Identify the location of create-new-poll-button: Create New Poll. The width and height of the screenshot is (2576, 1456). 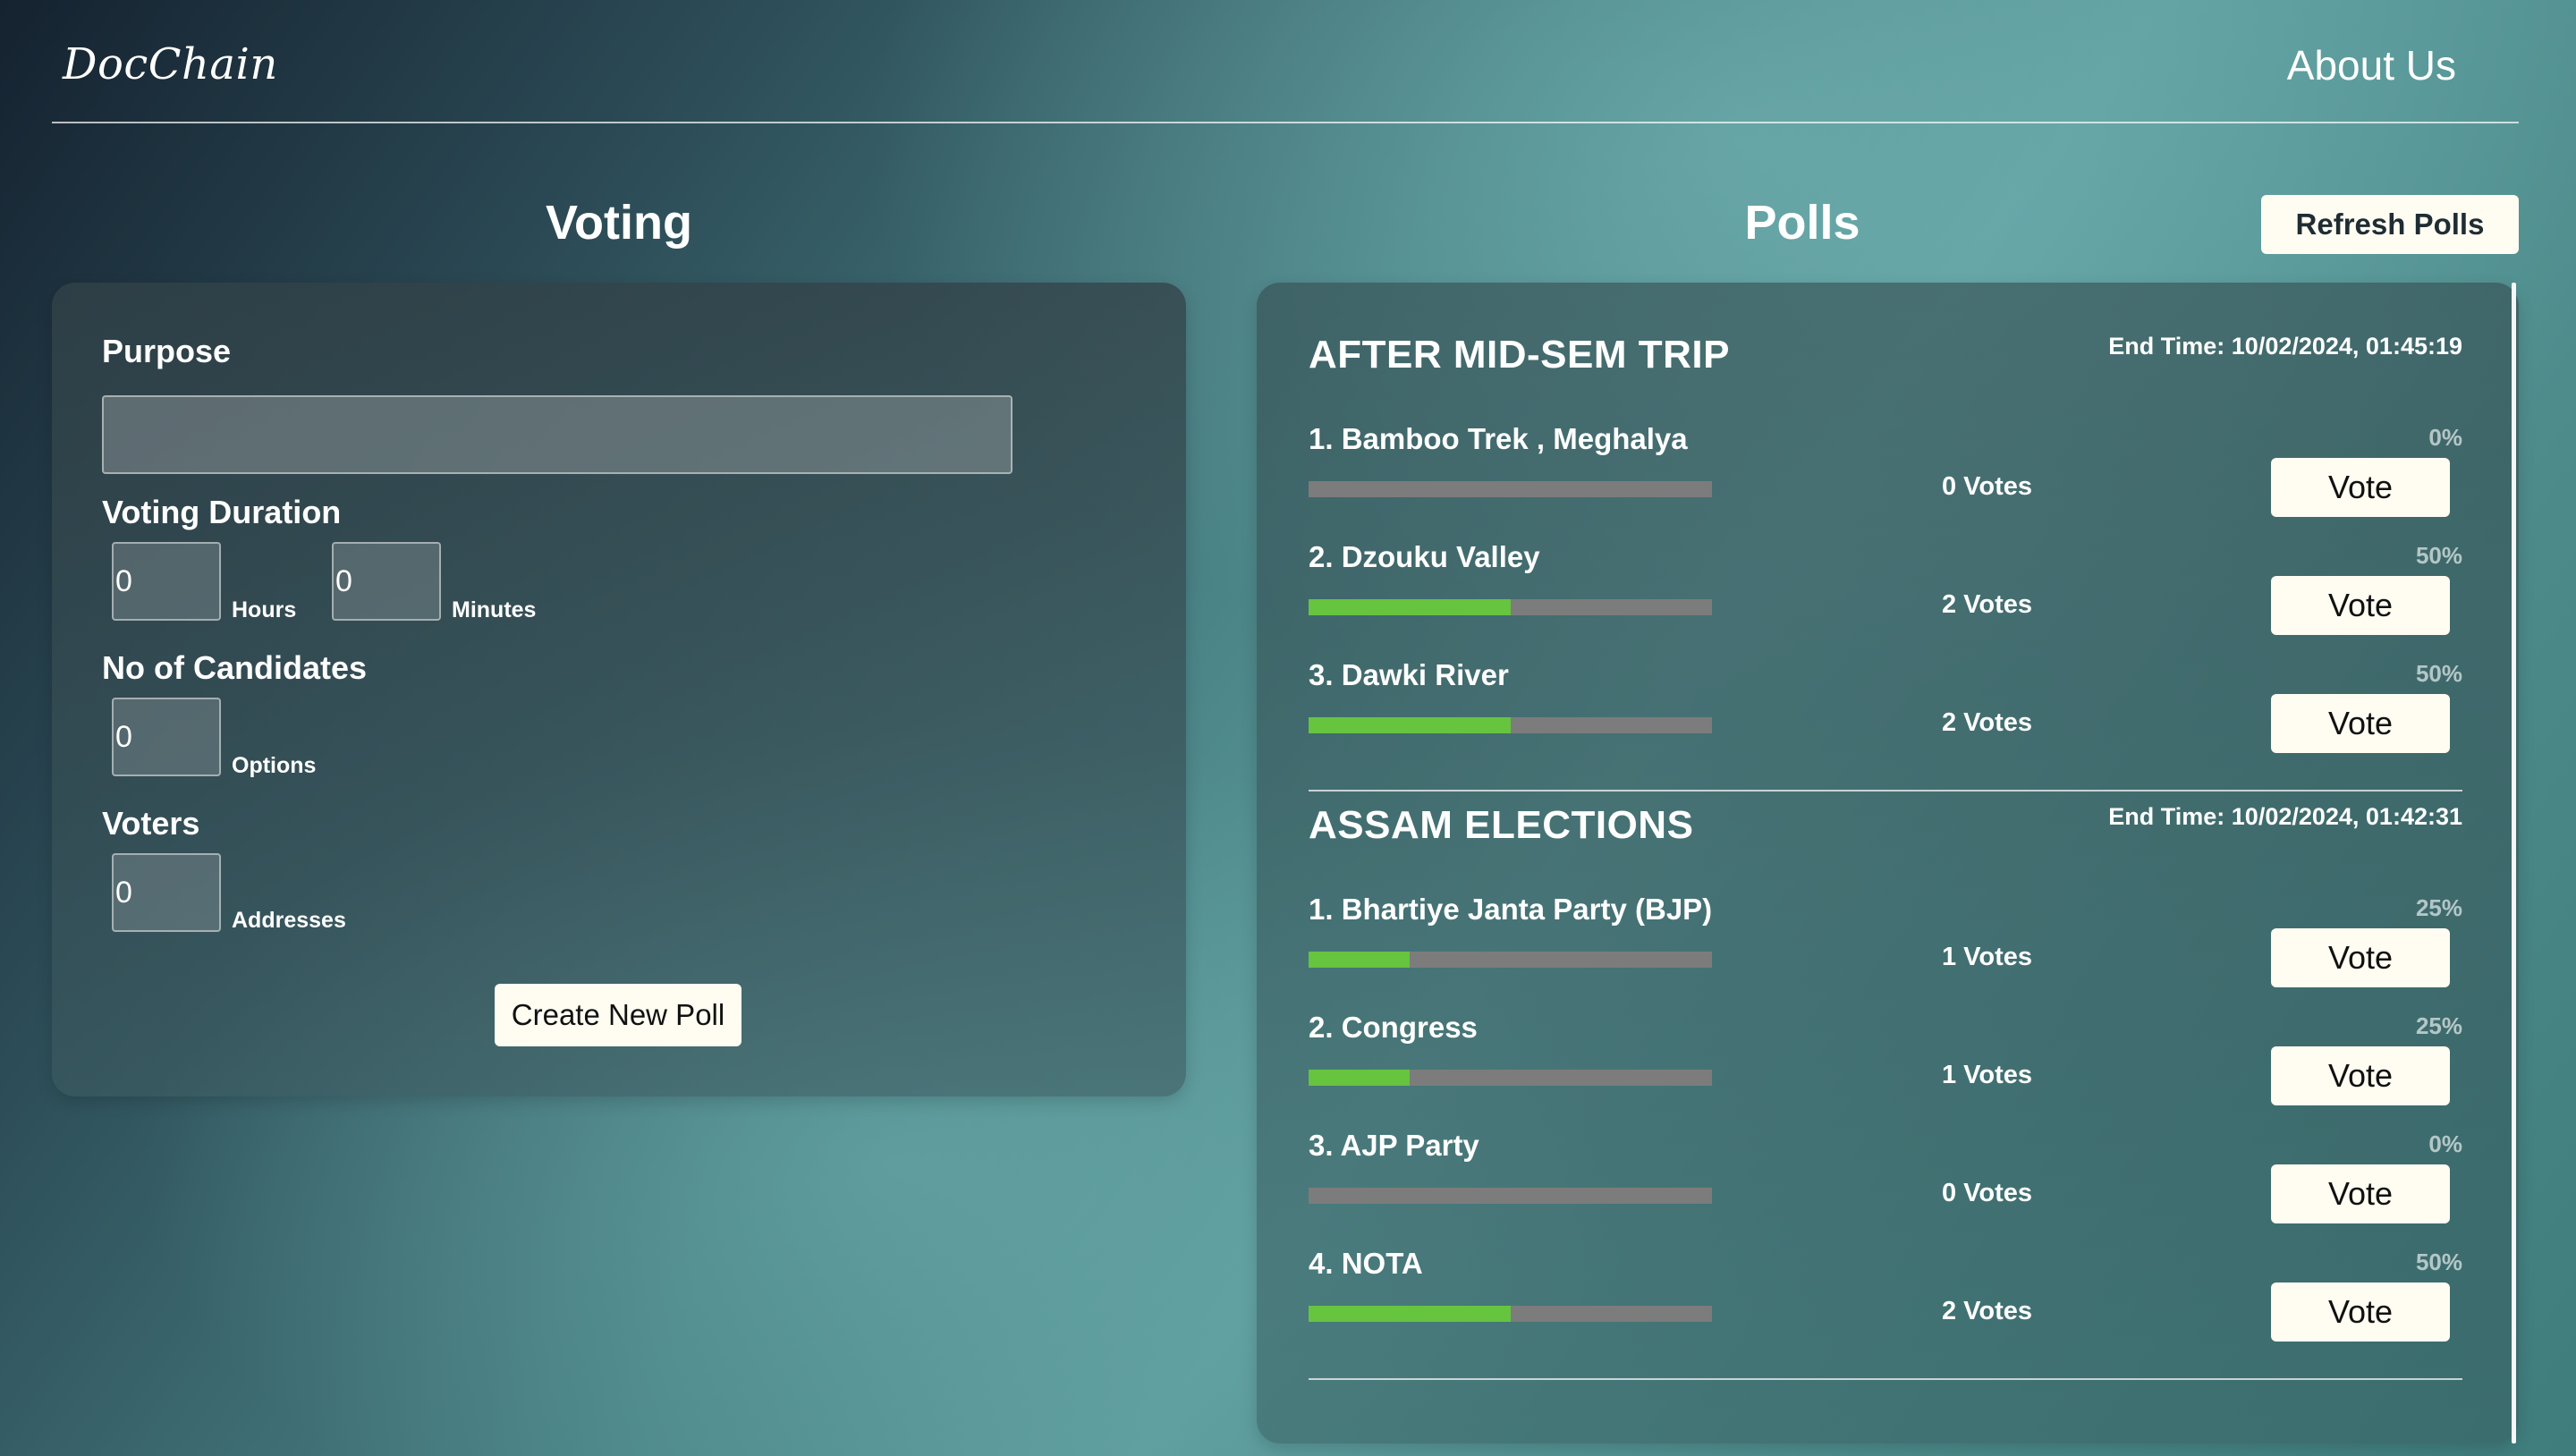
(618, 1015).